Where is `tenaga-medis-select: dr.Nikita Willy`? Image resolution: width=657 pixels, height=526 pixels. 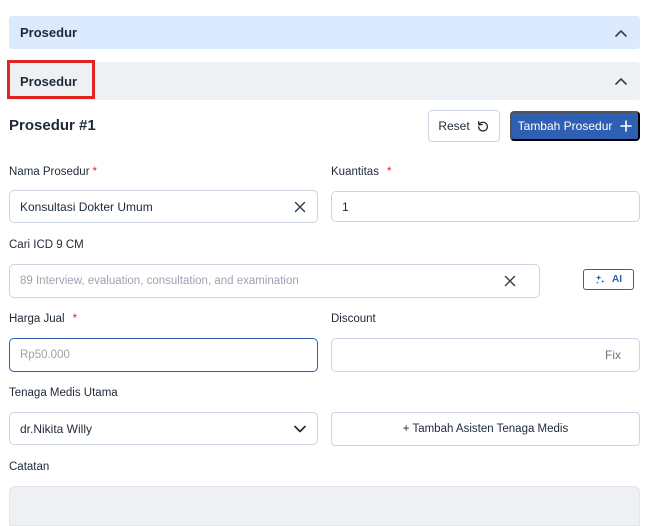
tenaga-medis-select: dr.Nikita Willy is located at coordinates (163, 428).